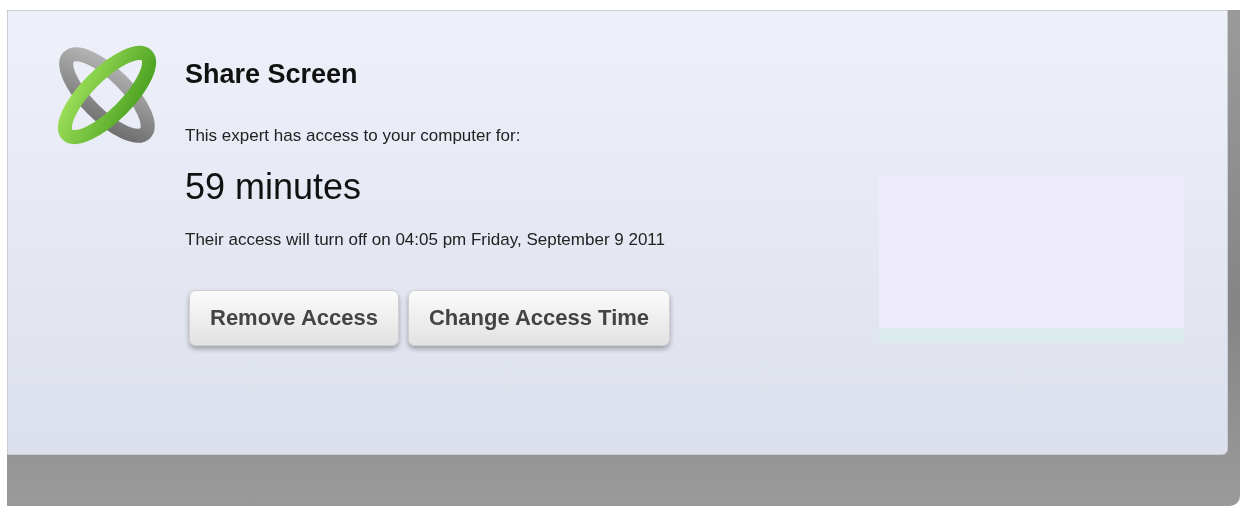 Image resolution: width=1253 pixels, height=506 pixels. I want to click on dialog-title: Share Screen, so click(272, 74).